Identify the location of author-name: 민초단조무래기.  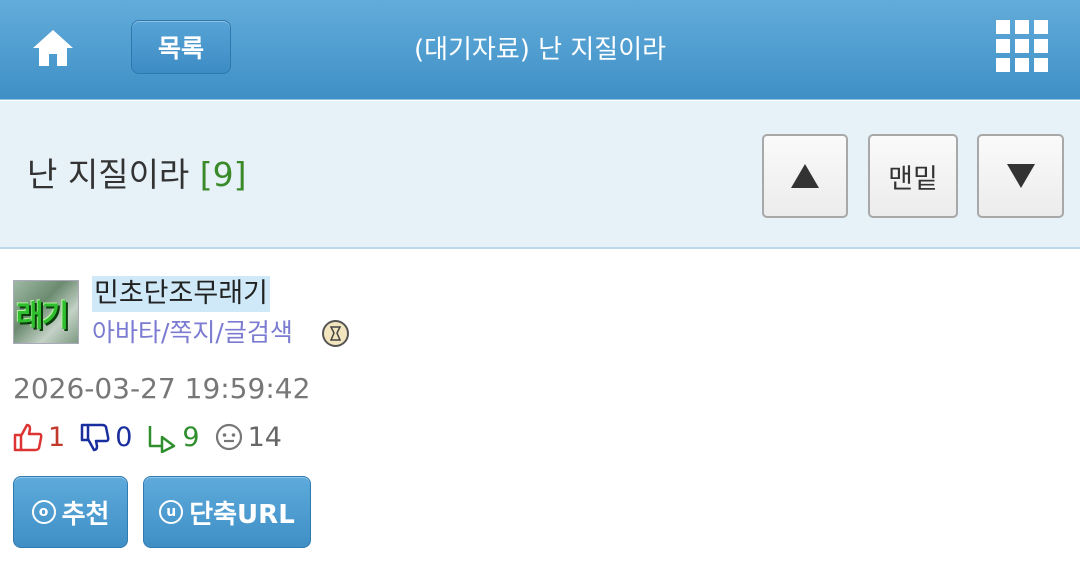
(181, 294).